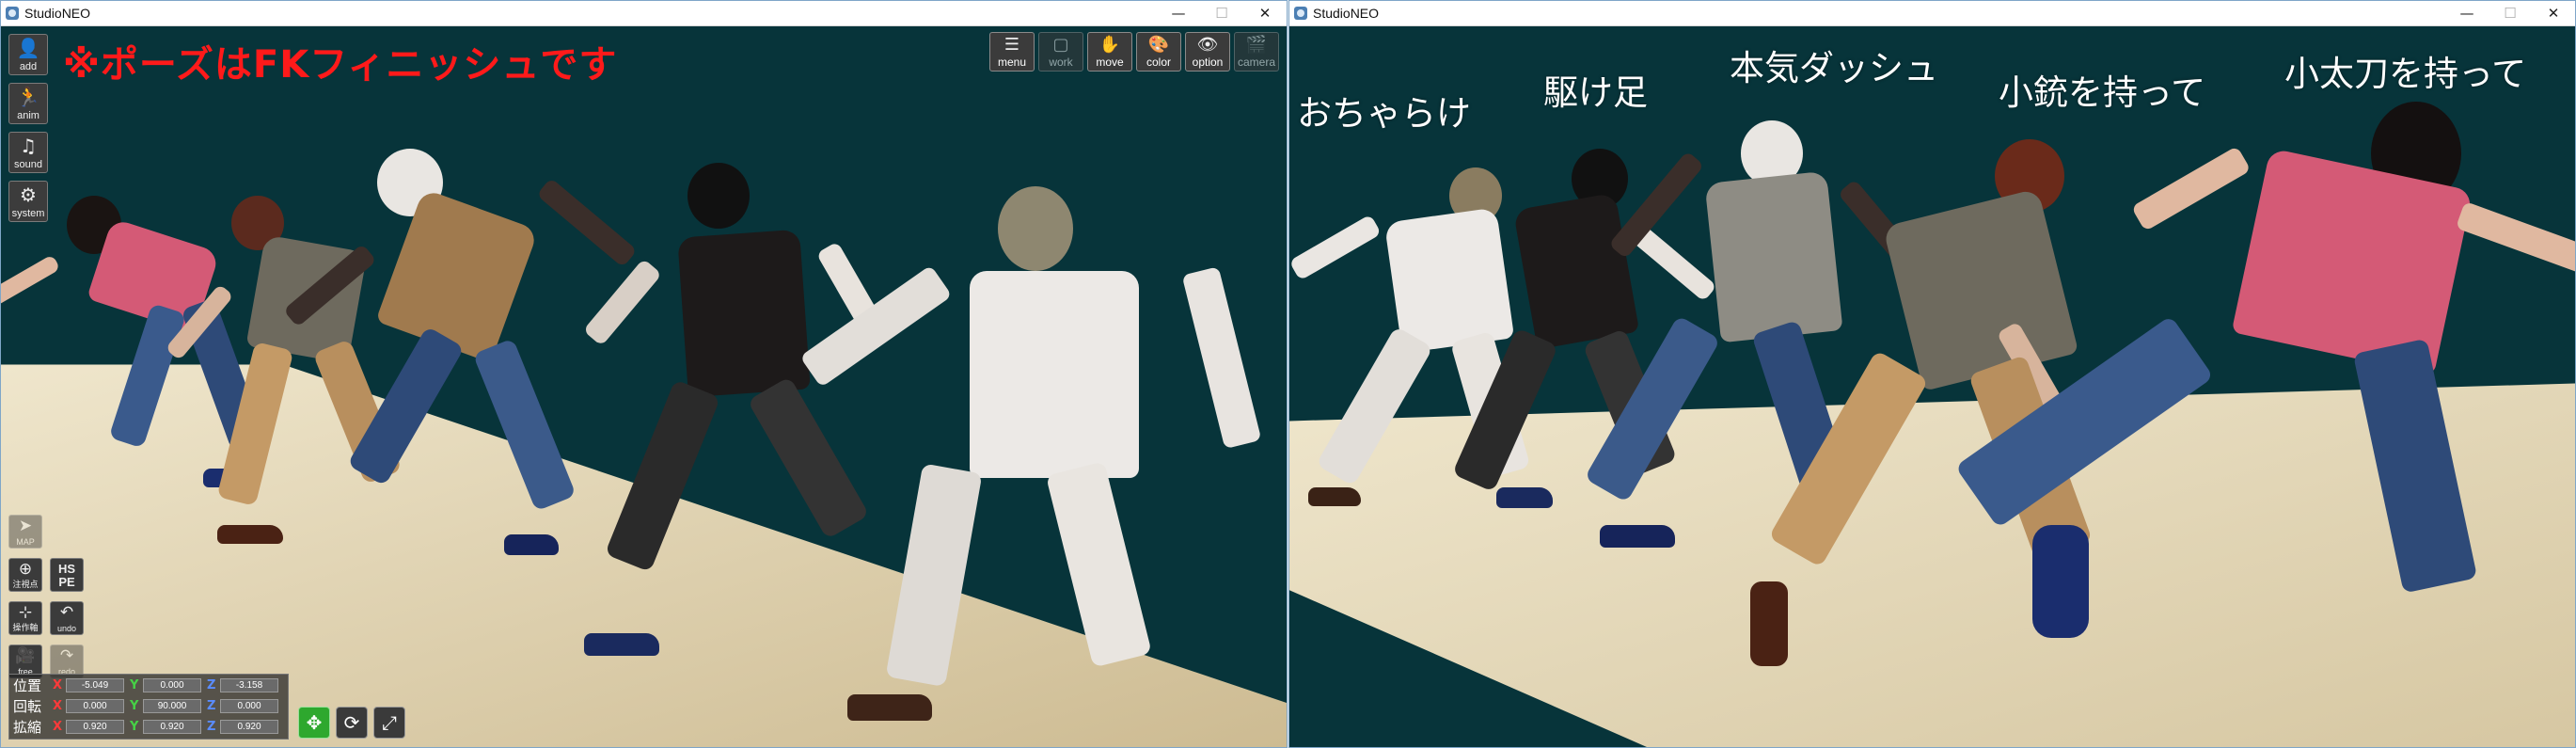  I want to click on scale-x-field: 0.920, so click(95, 727).